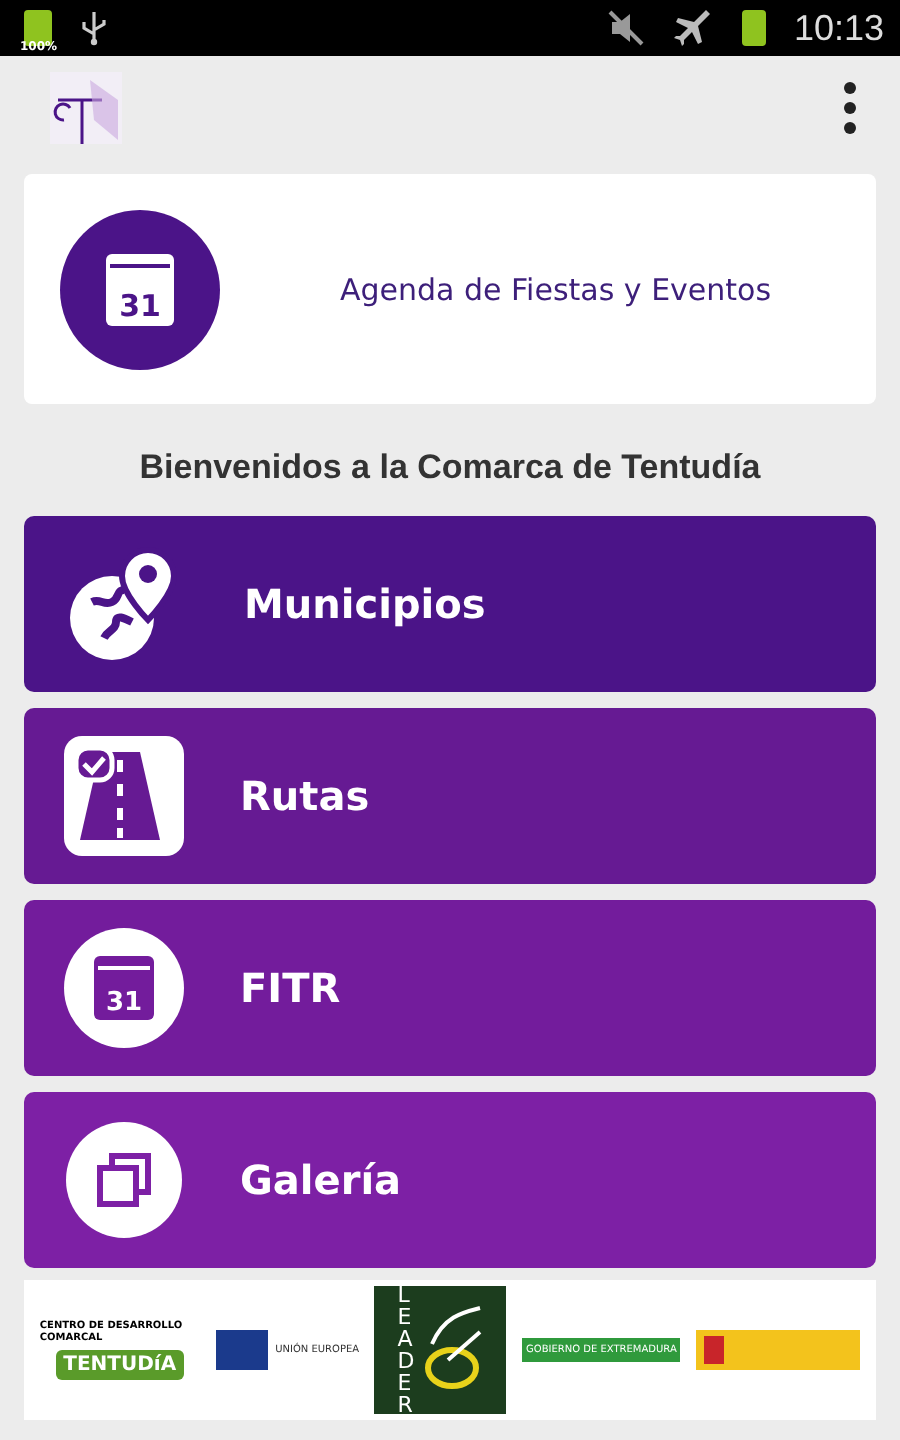 The height and width of the screenshot is (1440, 900). What do you see at coordinates (86, 108) in the screenshot?
I see `app-logo` at bounding box center [86, 108].